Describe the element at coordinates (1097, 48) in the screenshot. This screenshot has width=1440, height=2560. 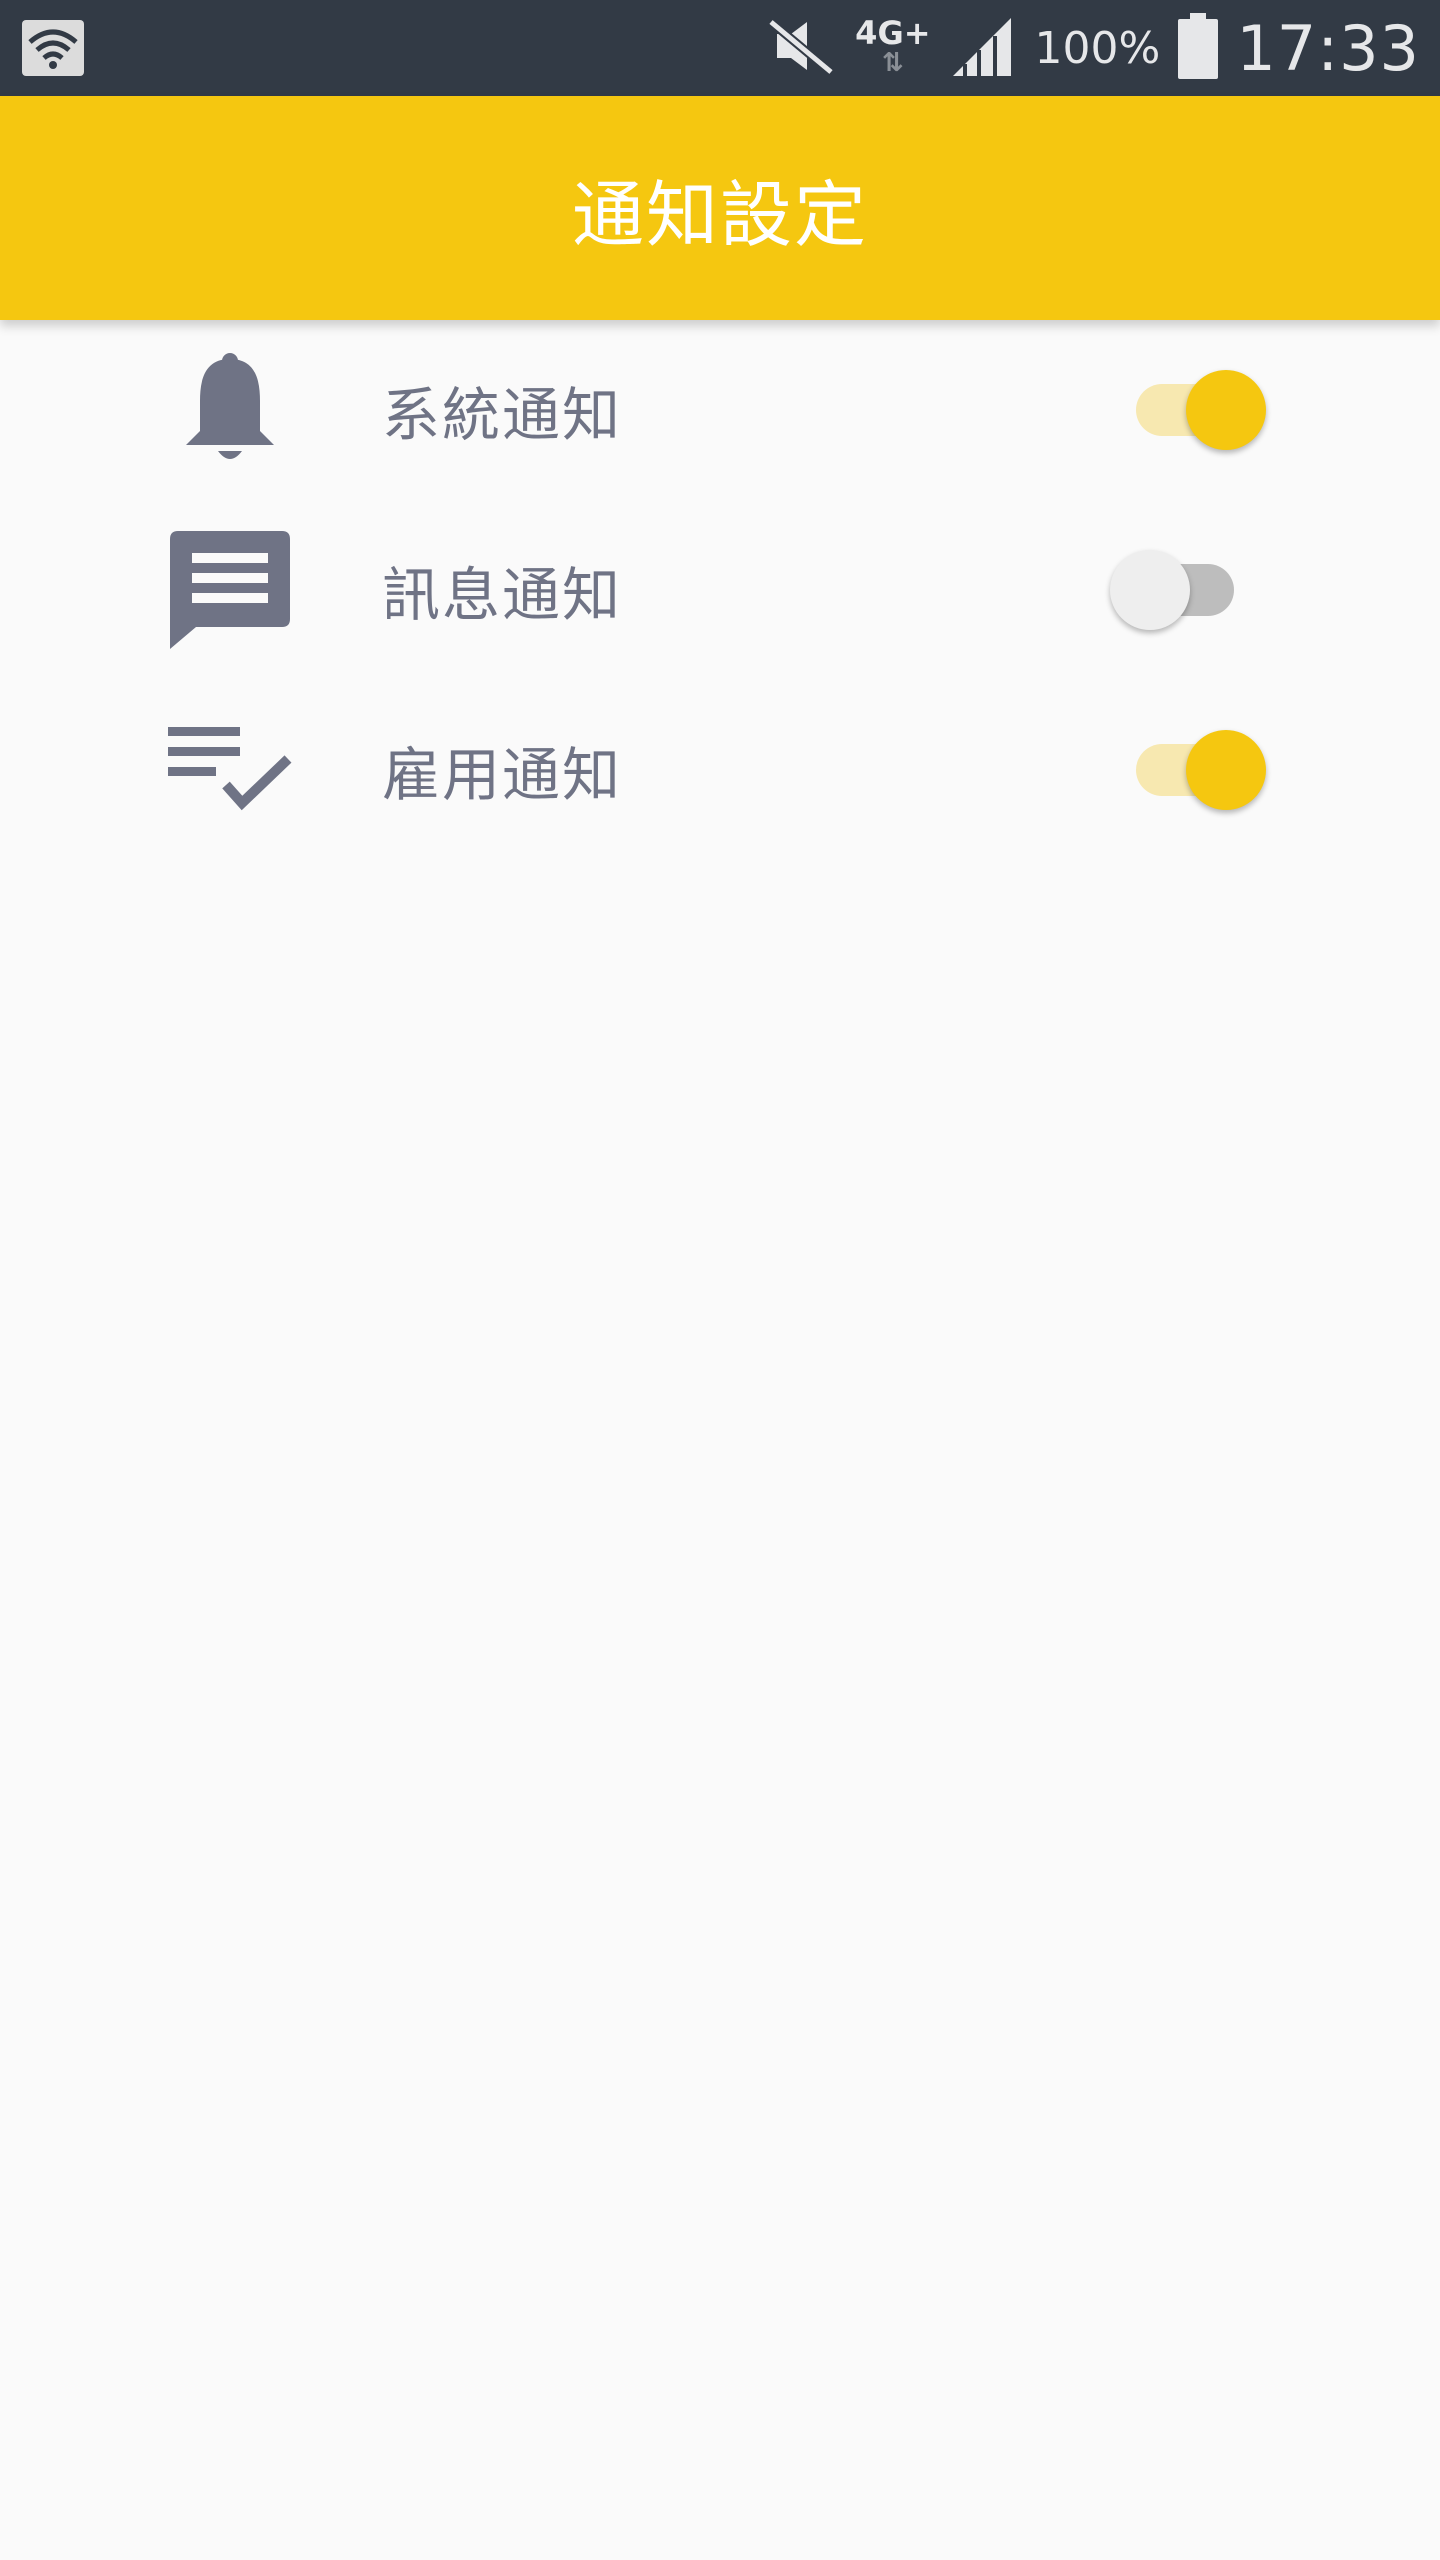
I see `battery-percent: 100%` at that location.